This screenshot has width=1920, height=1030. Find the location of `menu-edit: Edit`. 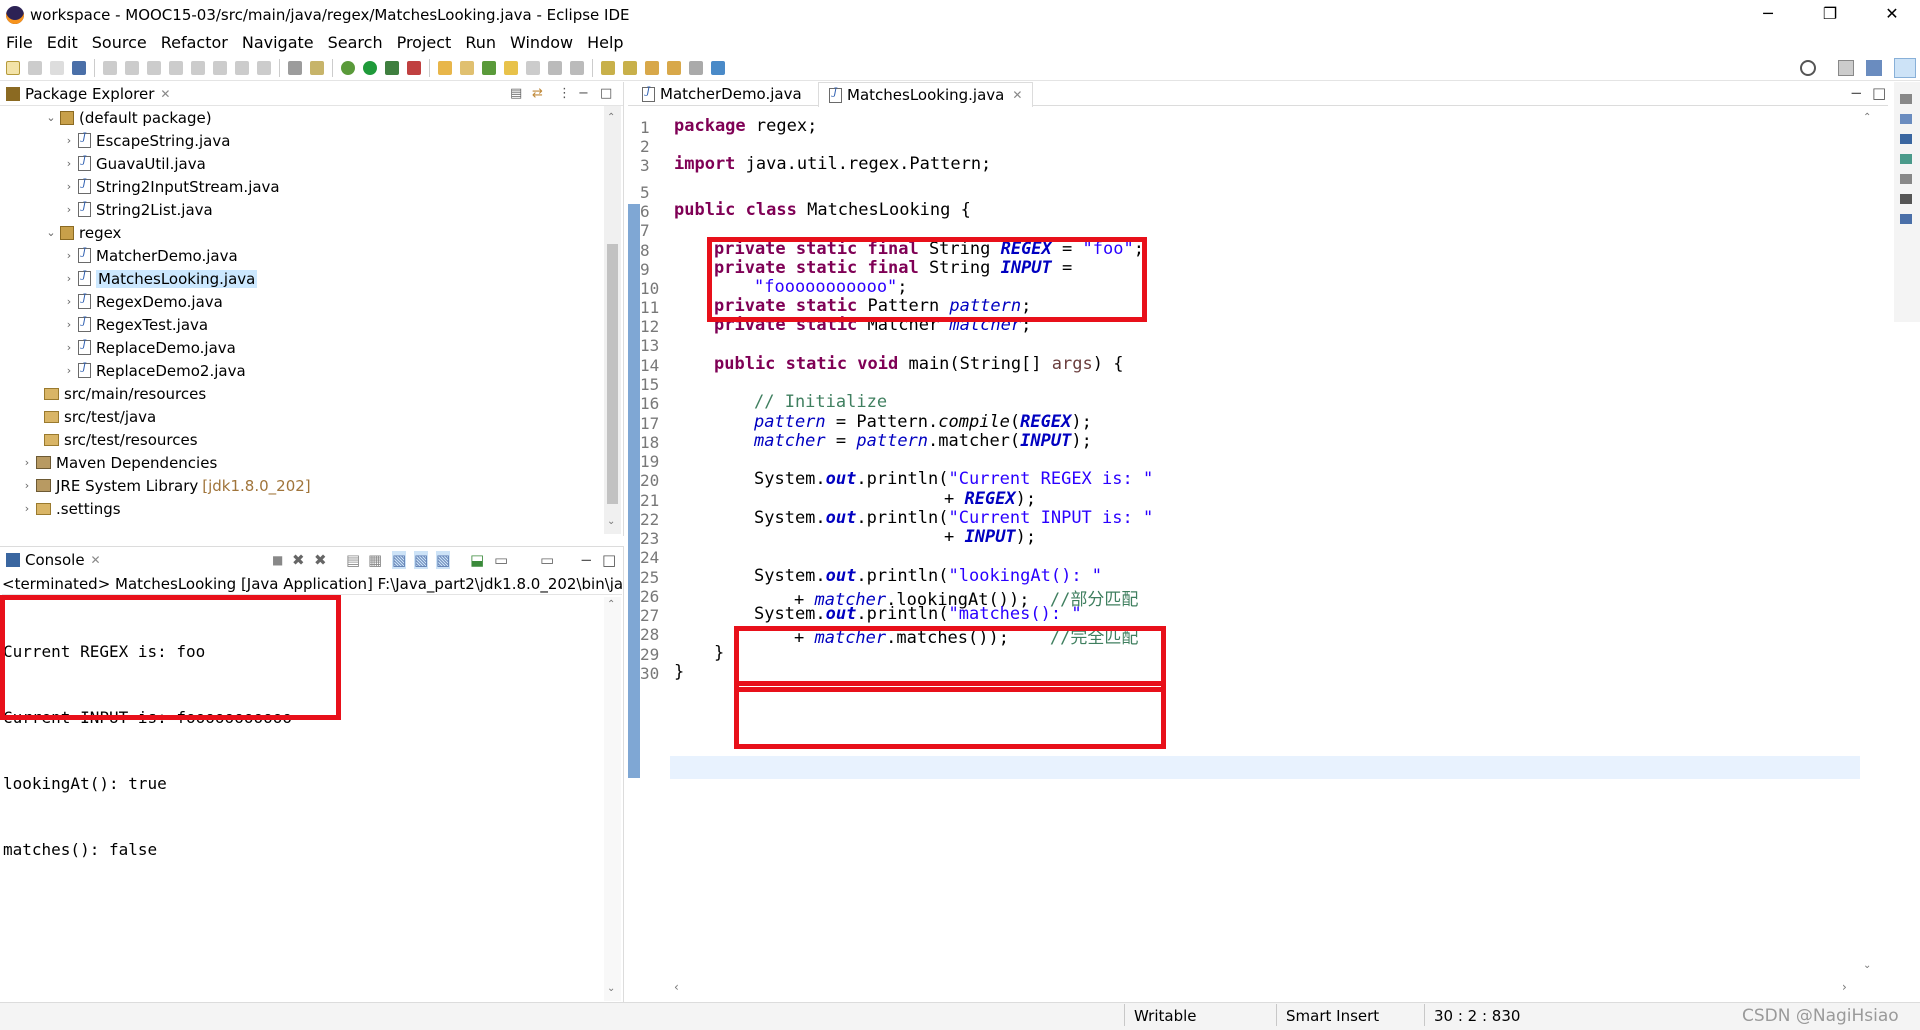

menu-edit: Edit is located at coordinates (62, 42).